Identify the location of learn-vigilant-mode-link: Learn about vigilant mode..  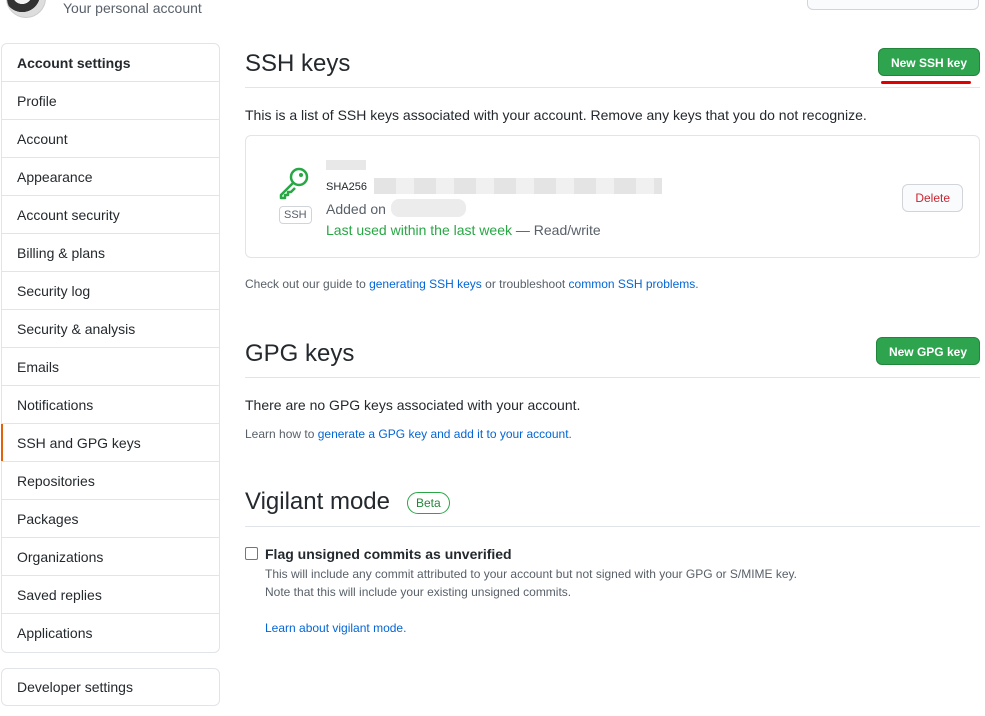
(335, 628).